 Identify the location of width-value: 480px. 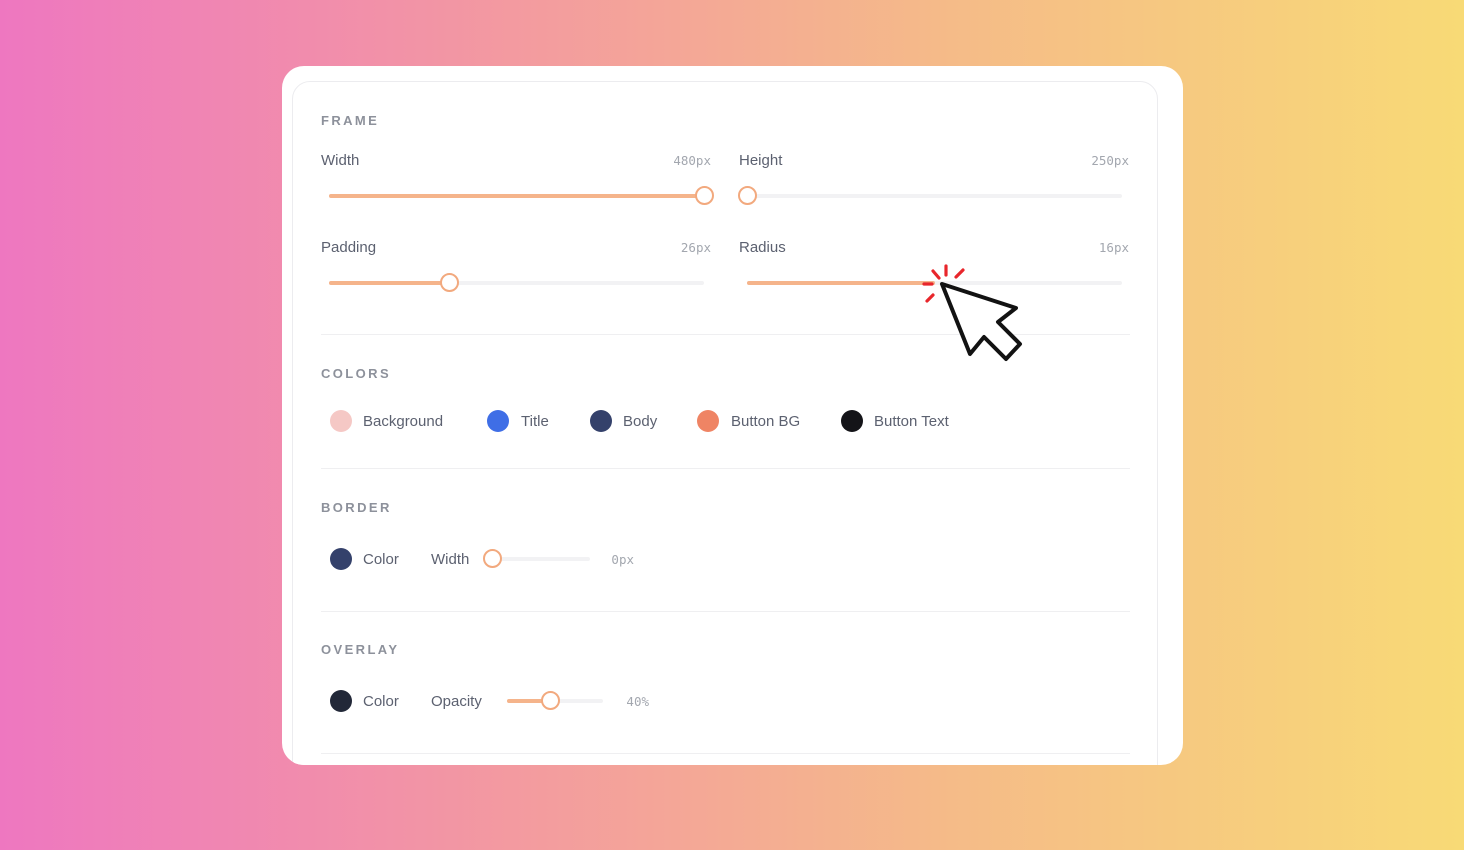
(692, 160).